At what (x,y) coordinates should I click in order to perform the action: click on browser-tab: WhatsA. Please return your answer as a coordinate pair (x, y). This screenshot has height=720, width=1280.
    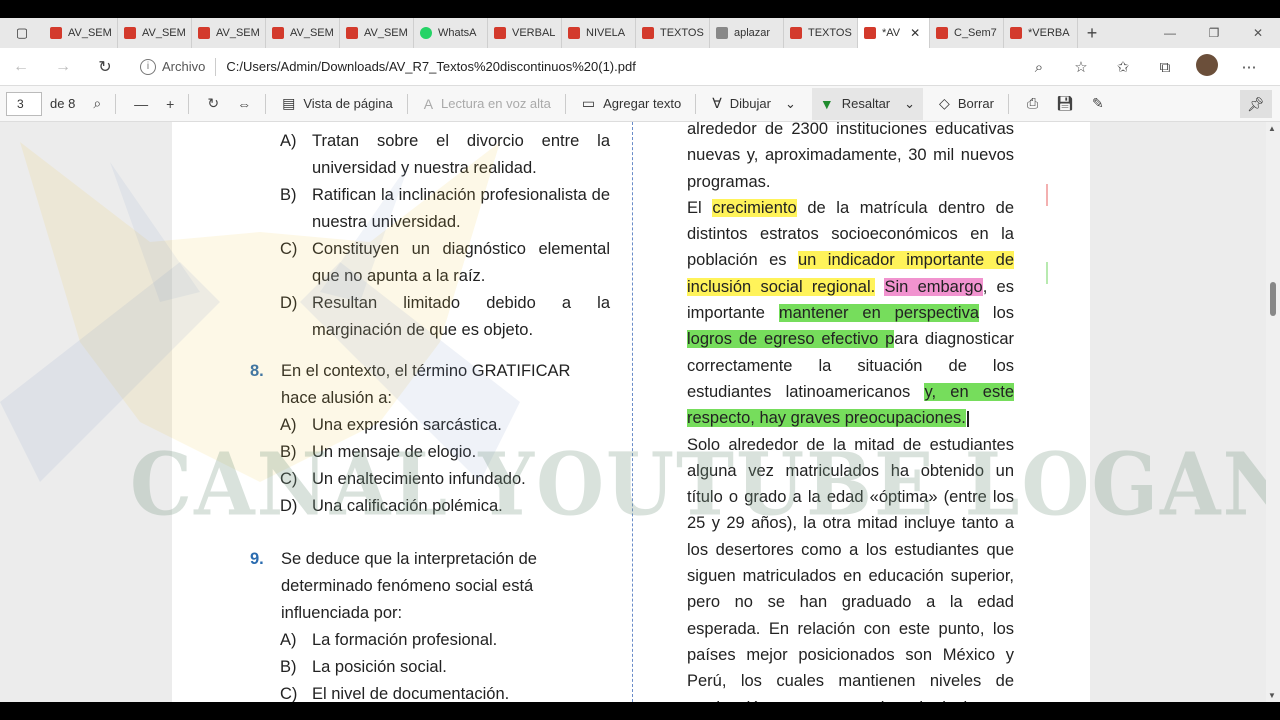
    Looking at the image, I should click on (451, 33).